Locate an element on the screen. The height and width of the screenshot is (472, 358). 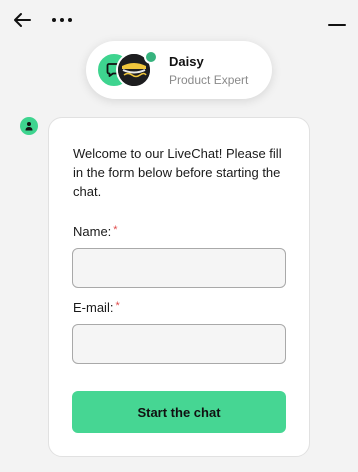
more-horizontal-icon is located at coordinates (62, 20).